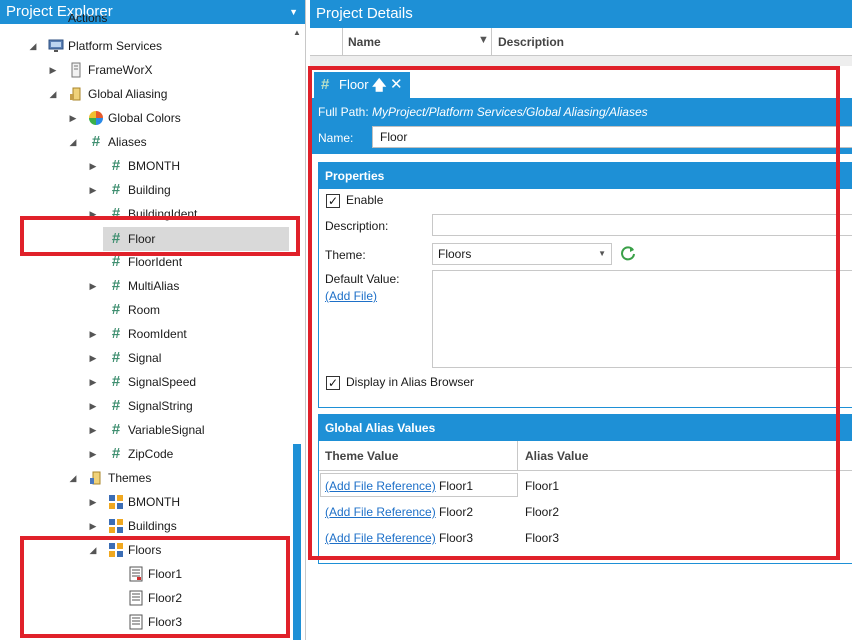 The height and width of the screenshot is (640, 852). I want to click on grid-scroll-strip, so click(581, 61).